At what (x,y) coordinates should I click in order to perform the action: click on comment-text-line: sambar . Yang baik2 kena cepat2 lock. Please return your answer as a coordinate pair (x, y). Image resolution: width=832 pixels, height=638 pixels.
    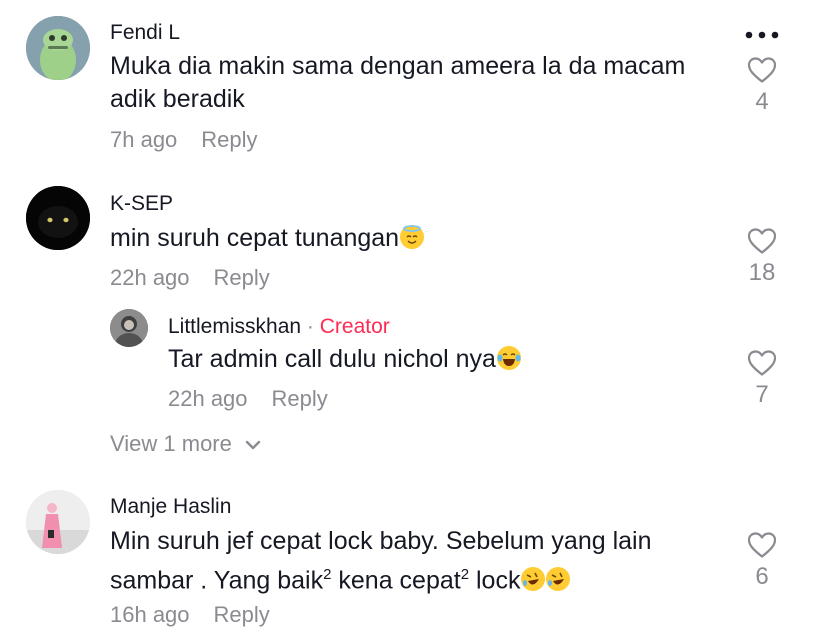
    Looking at the image, I should click on (420, 577).